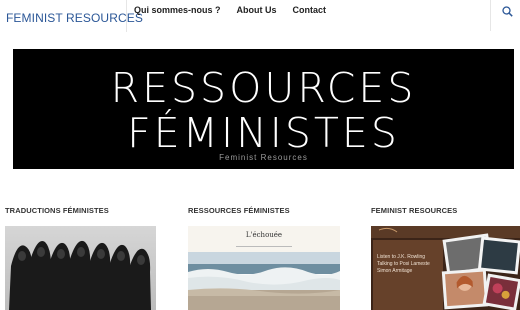  Describe the element at coordinates (74, 18) in the screenshot. I see `site-title-link: FEMINIST RESOURCES` at that location.